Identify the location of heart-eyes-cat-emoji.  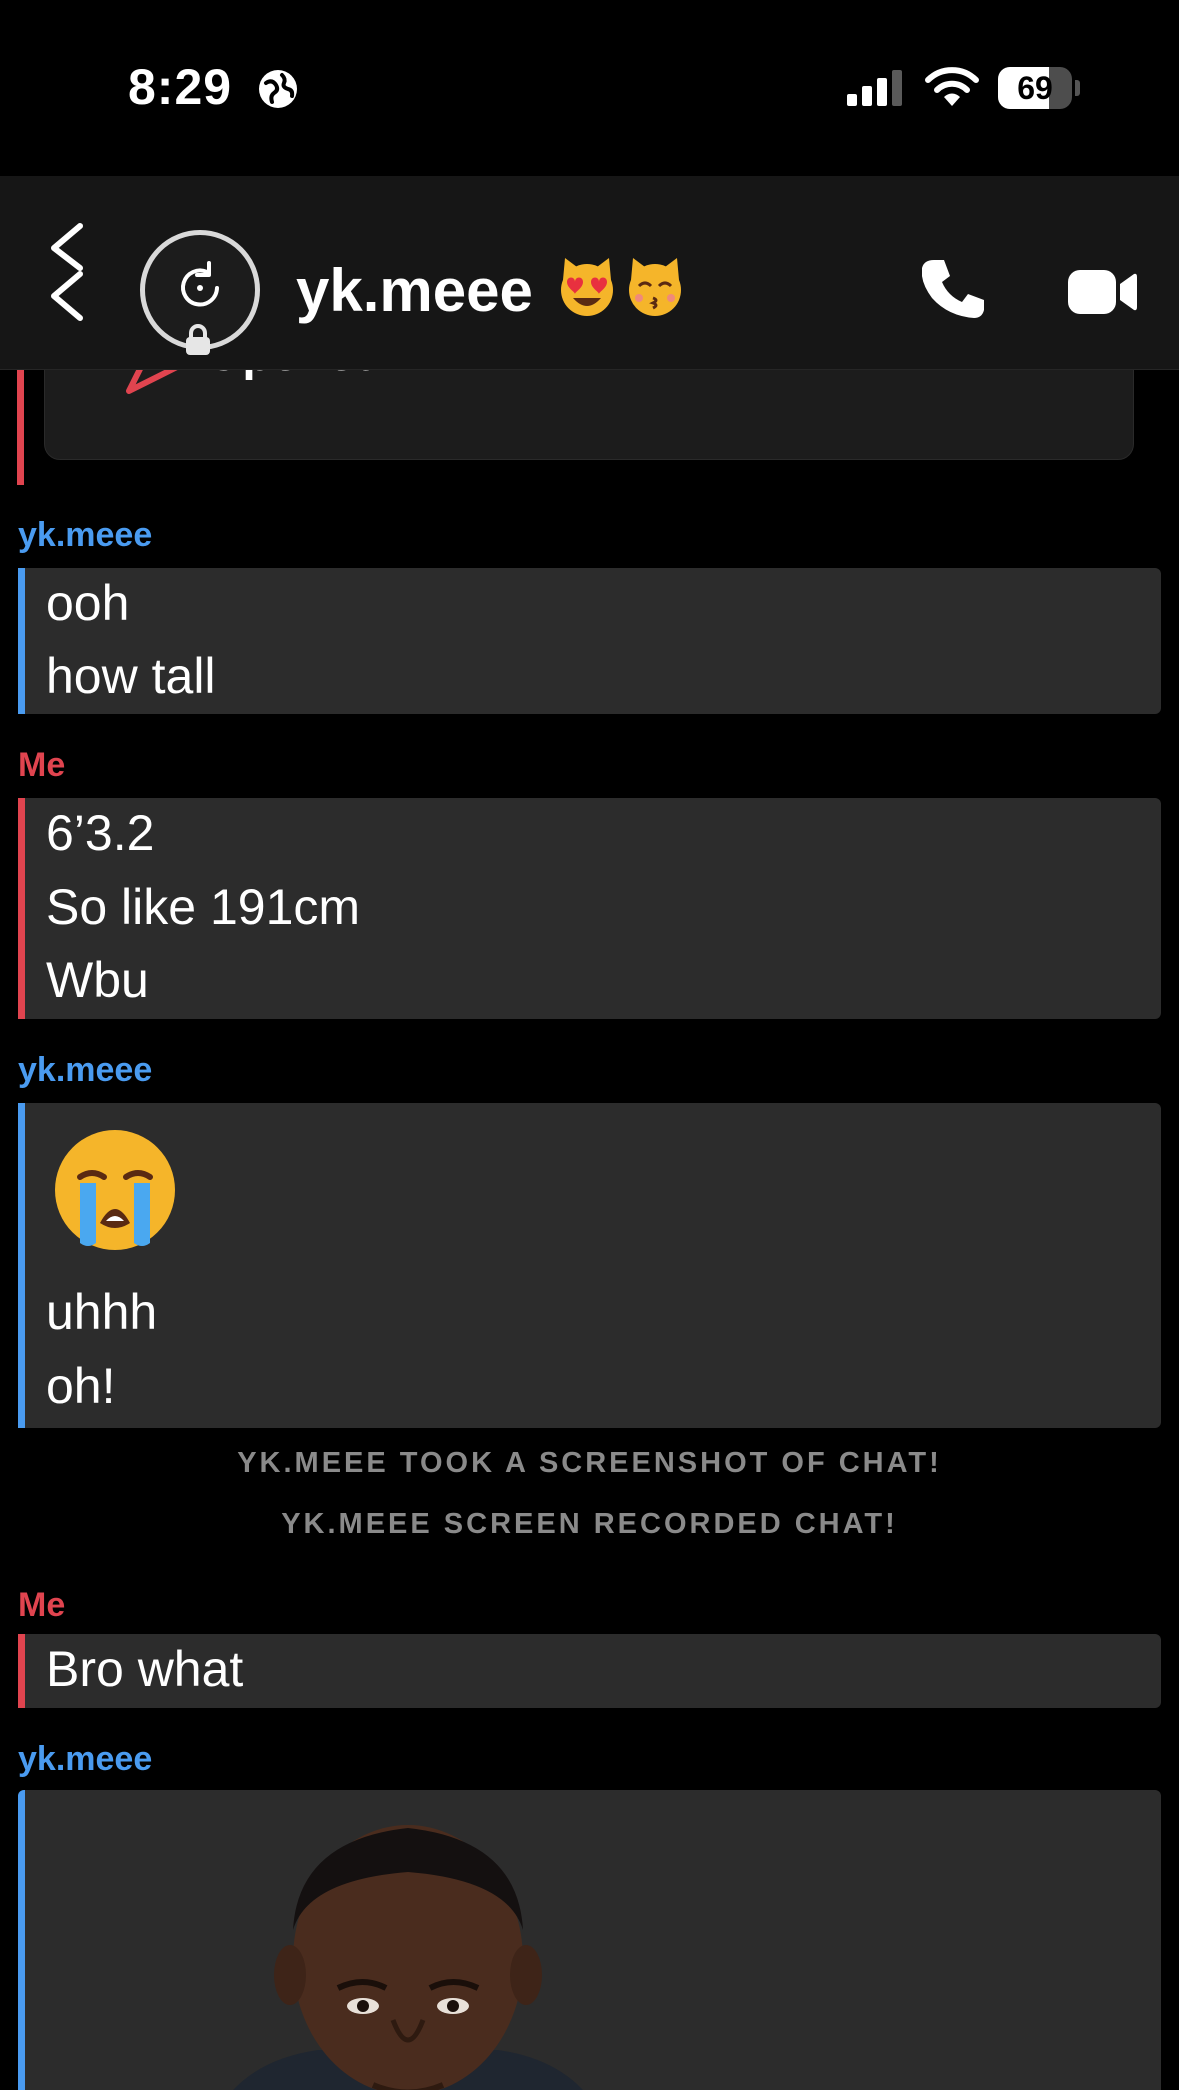
(587, 287).